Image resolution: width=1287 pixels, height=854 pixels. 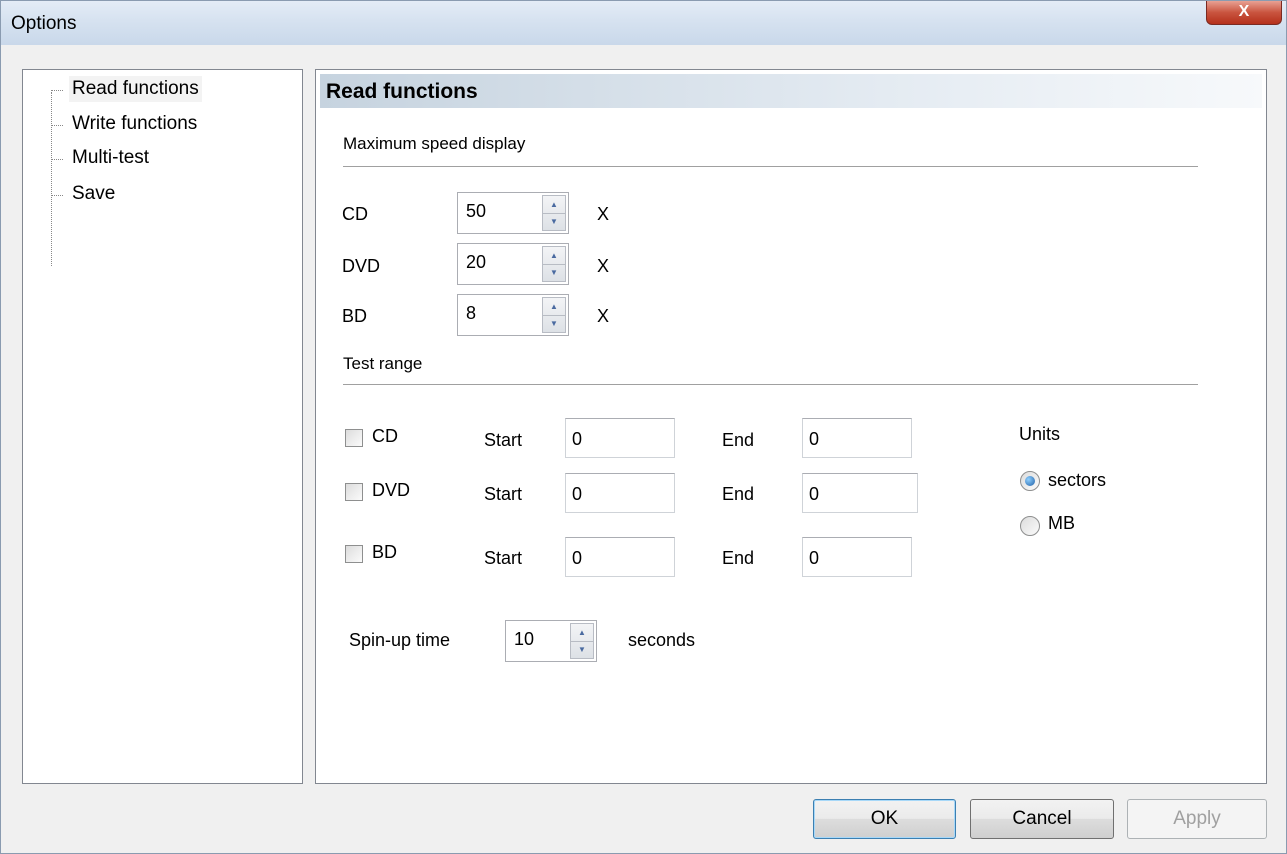 I want to click on bd-start-label: Start, so click(x=503, y=558).